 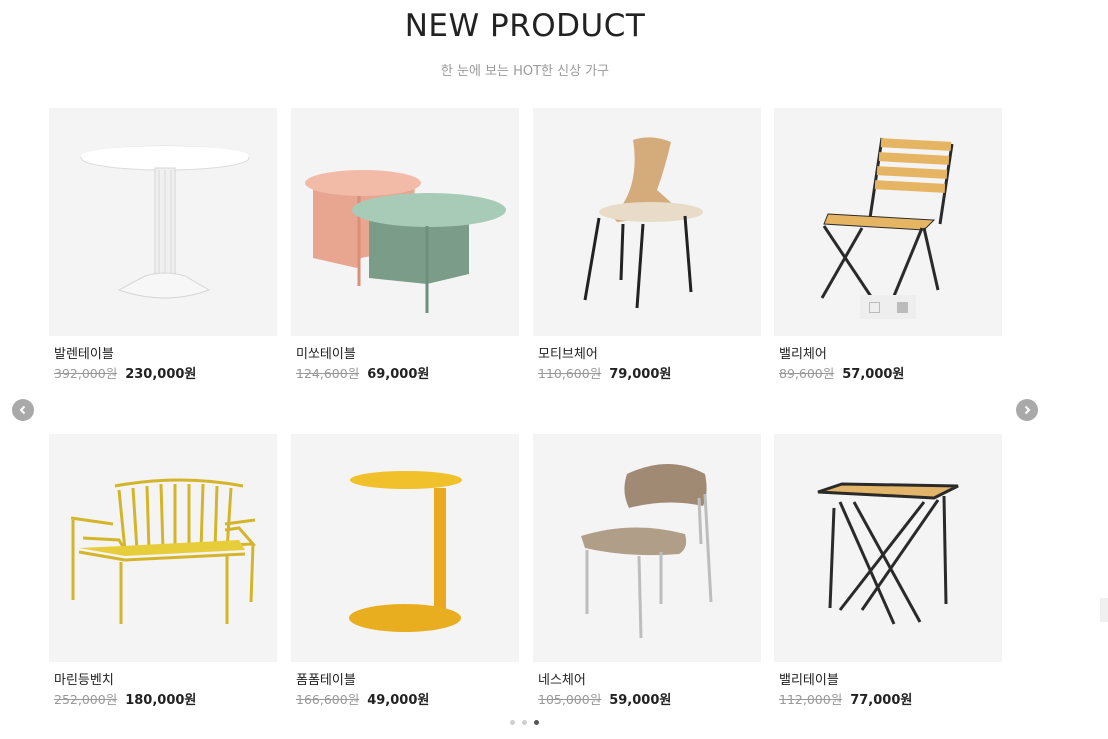 What do you see at coordinates (873, 374) in the screenshot?
I see `product-price: 57,000원` at bounding box center [873, 374].